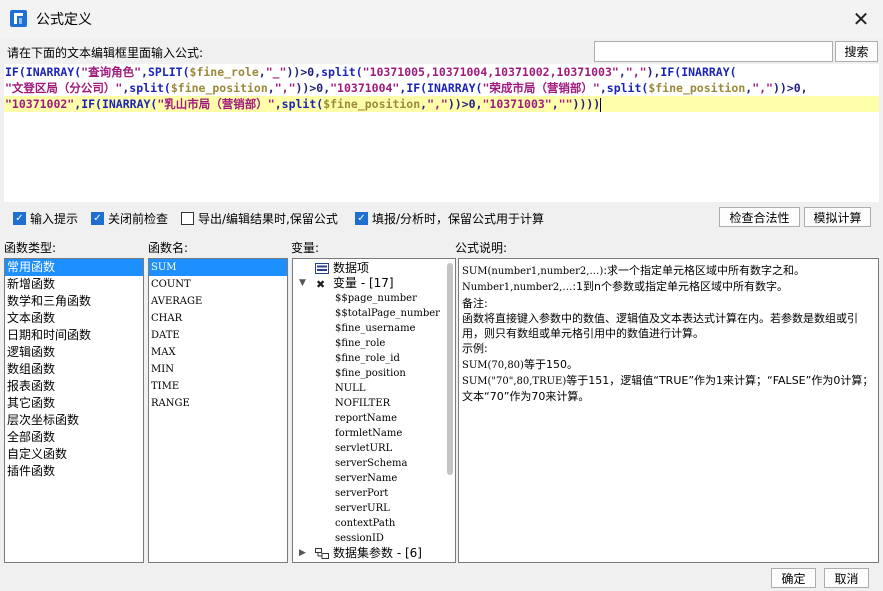  What do you see at coordinates (74, 369) in the screenshot?
I see `func-type-item: 数组函数` at bounding box center [74, 369].